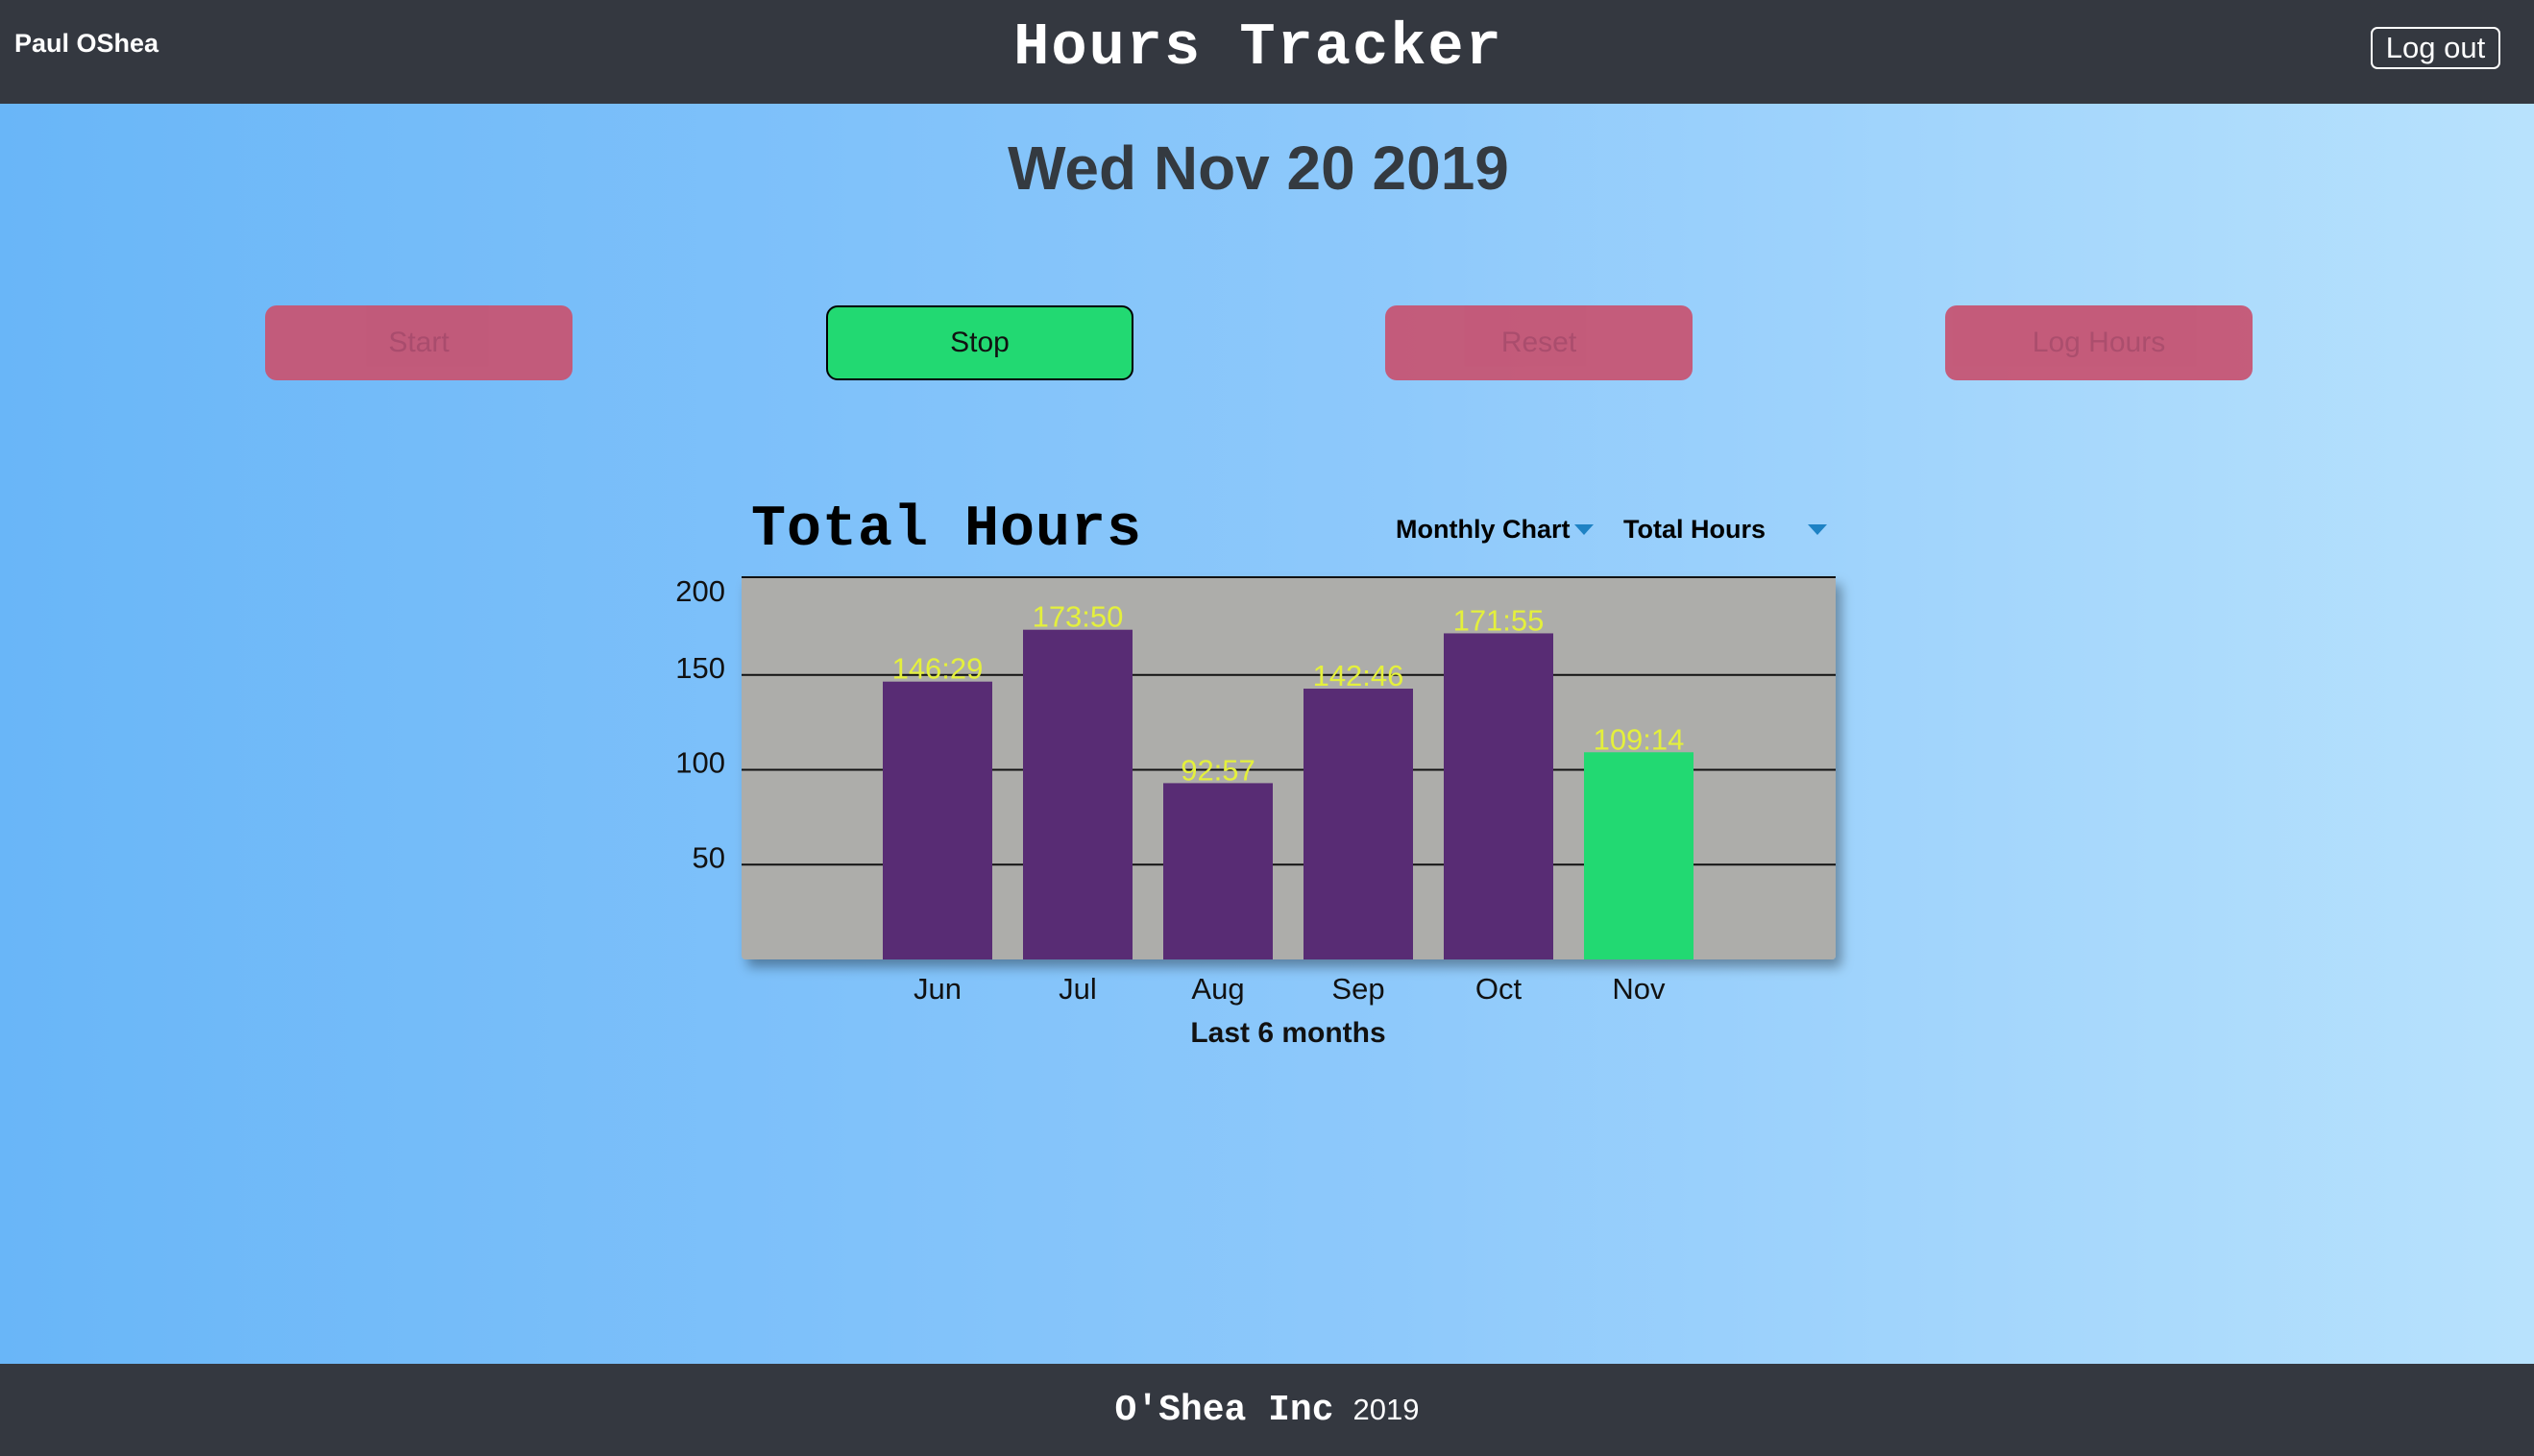  I want to click on bar-nov, so click(1638, 855).